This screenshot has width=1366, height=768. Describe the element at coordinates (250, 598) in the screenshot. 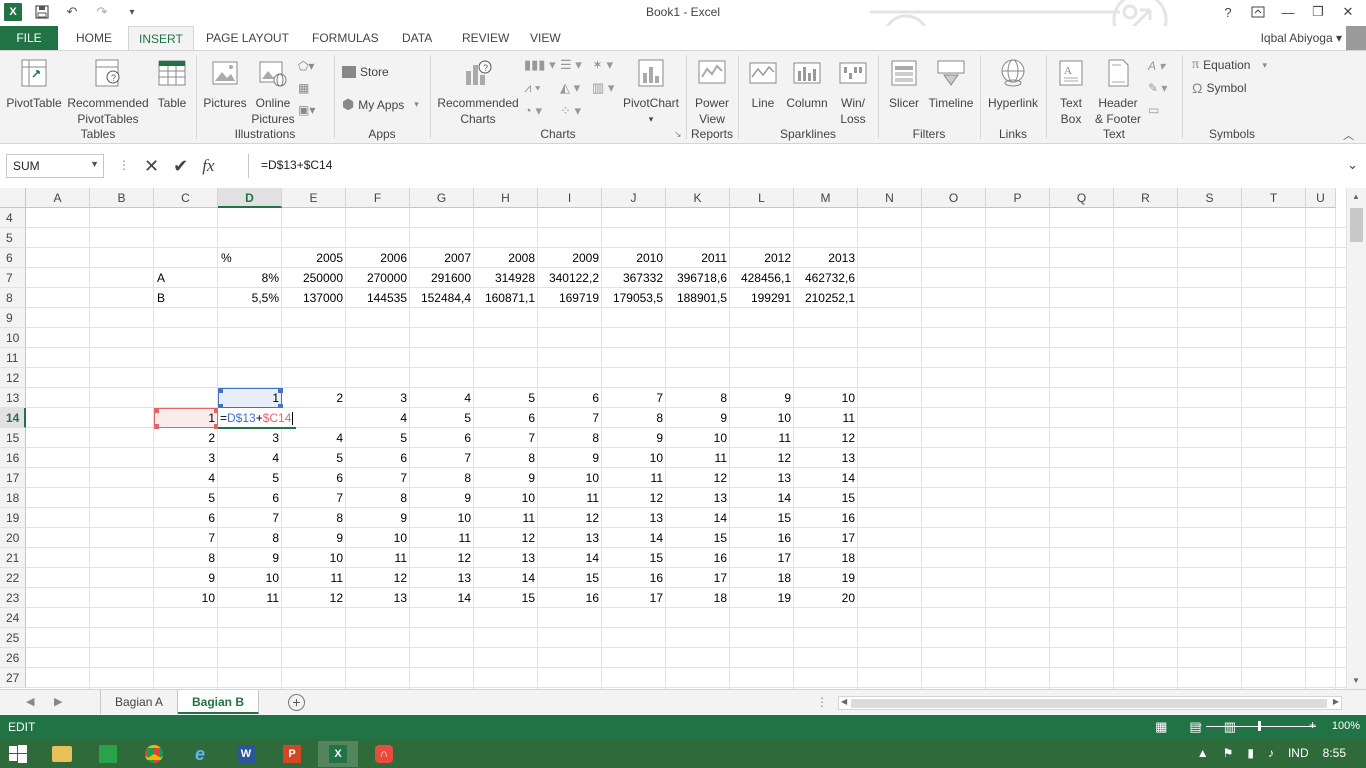

I see `cell-d23: 11` at that location.